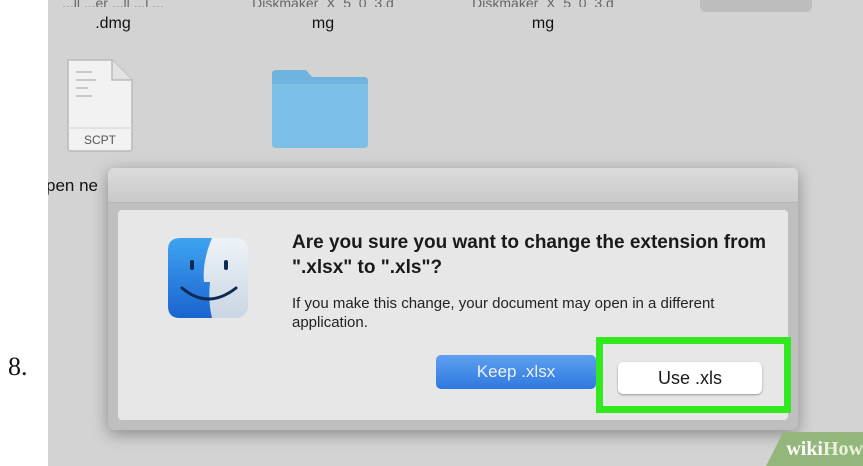  I want to click on toolbar-button-edge, so click(756, 6).